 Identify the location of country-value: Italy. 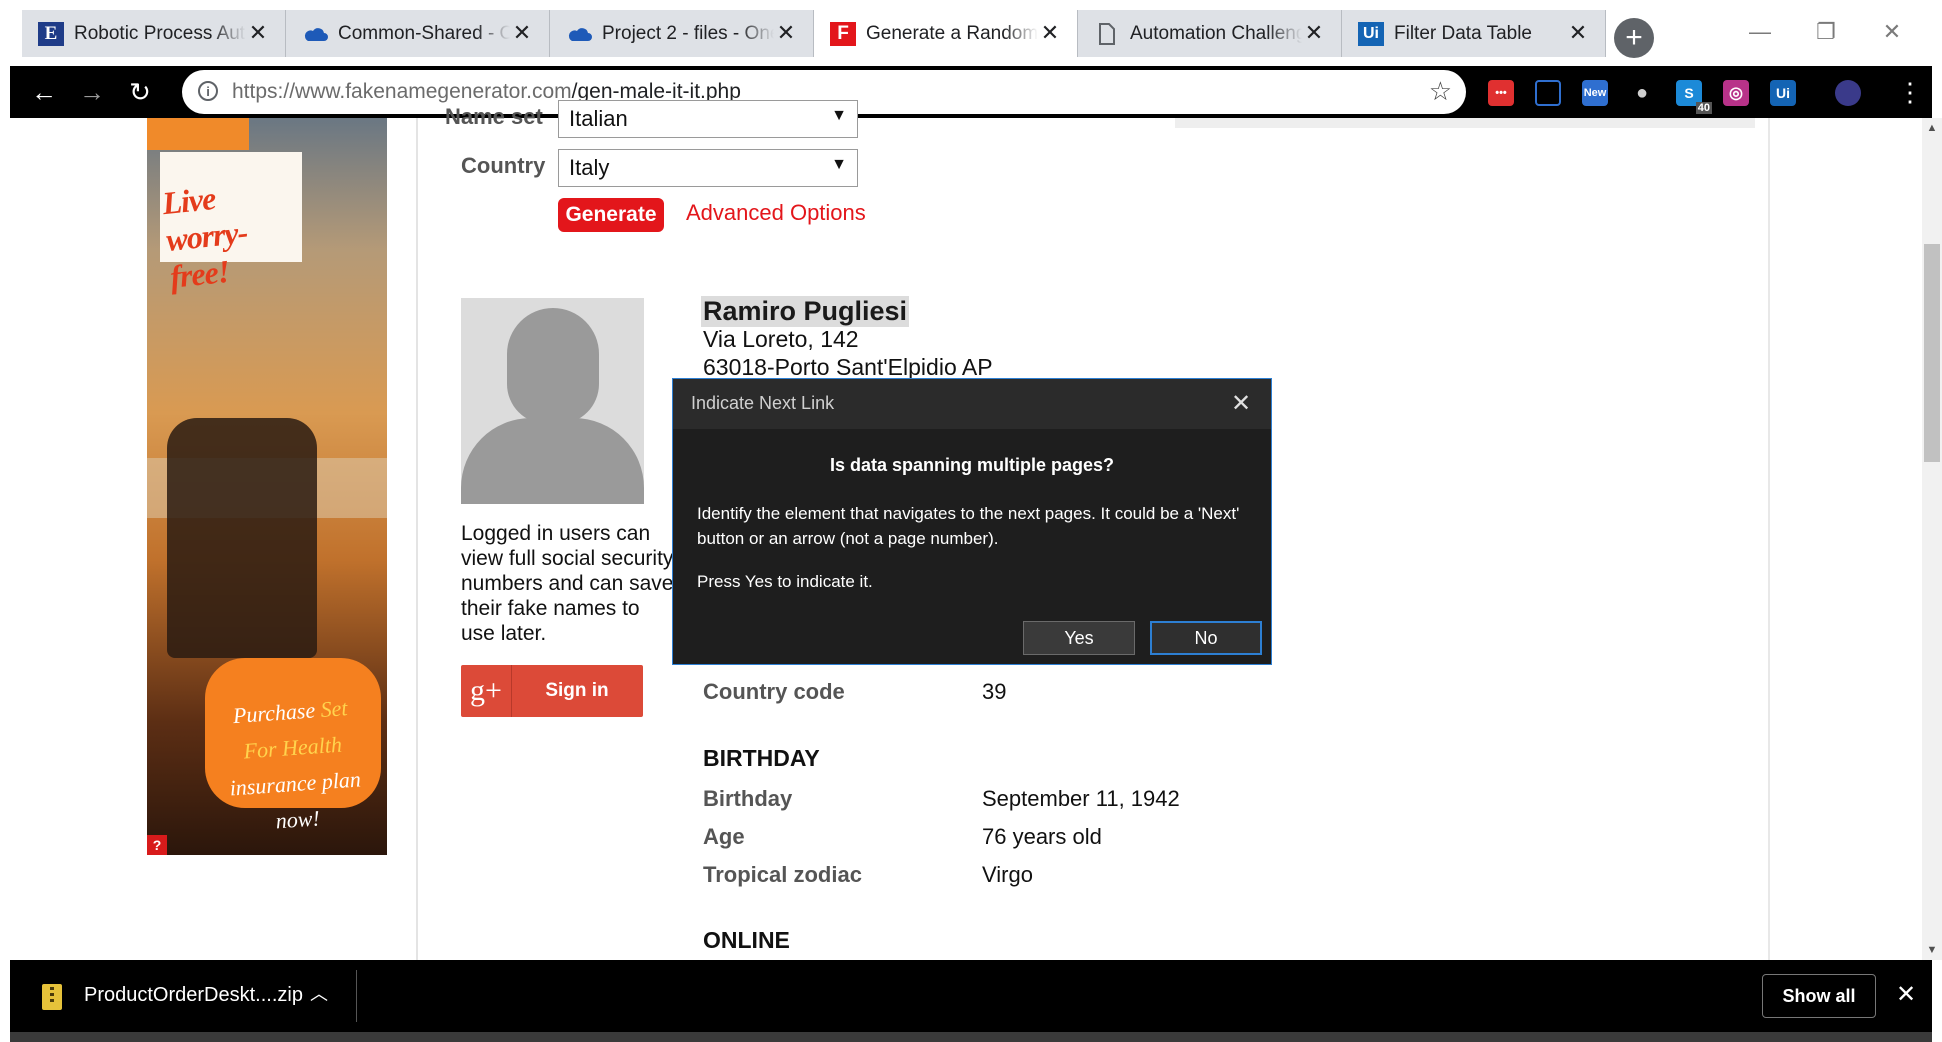
(589, 167).